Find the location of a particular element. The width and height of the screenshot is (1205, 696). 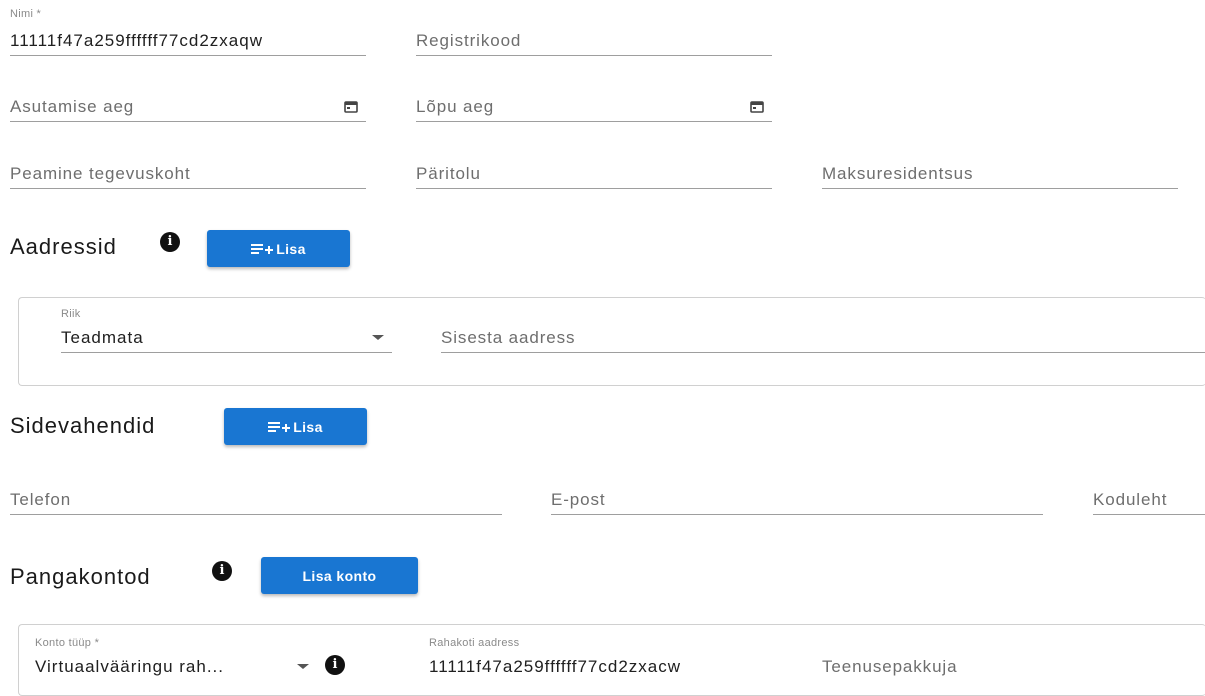

country-value: Teadmata is located at coordinates (102, 337).